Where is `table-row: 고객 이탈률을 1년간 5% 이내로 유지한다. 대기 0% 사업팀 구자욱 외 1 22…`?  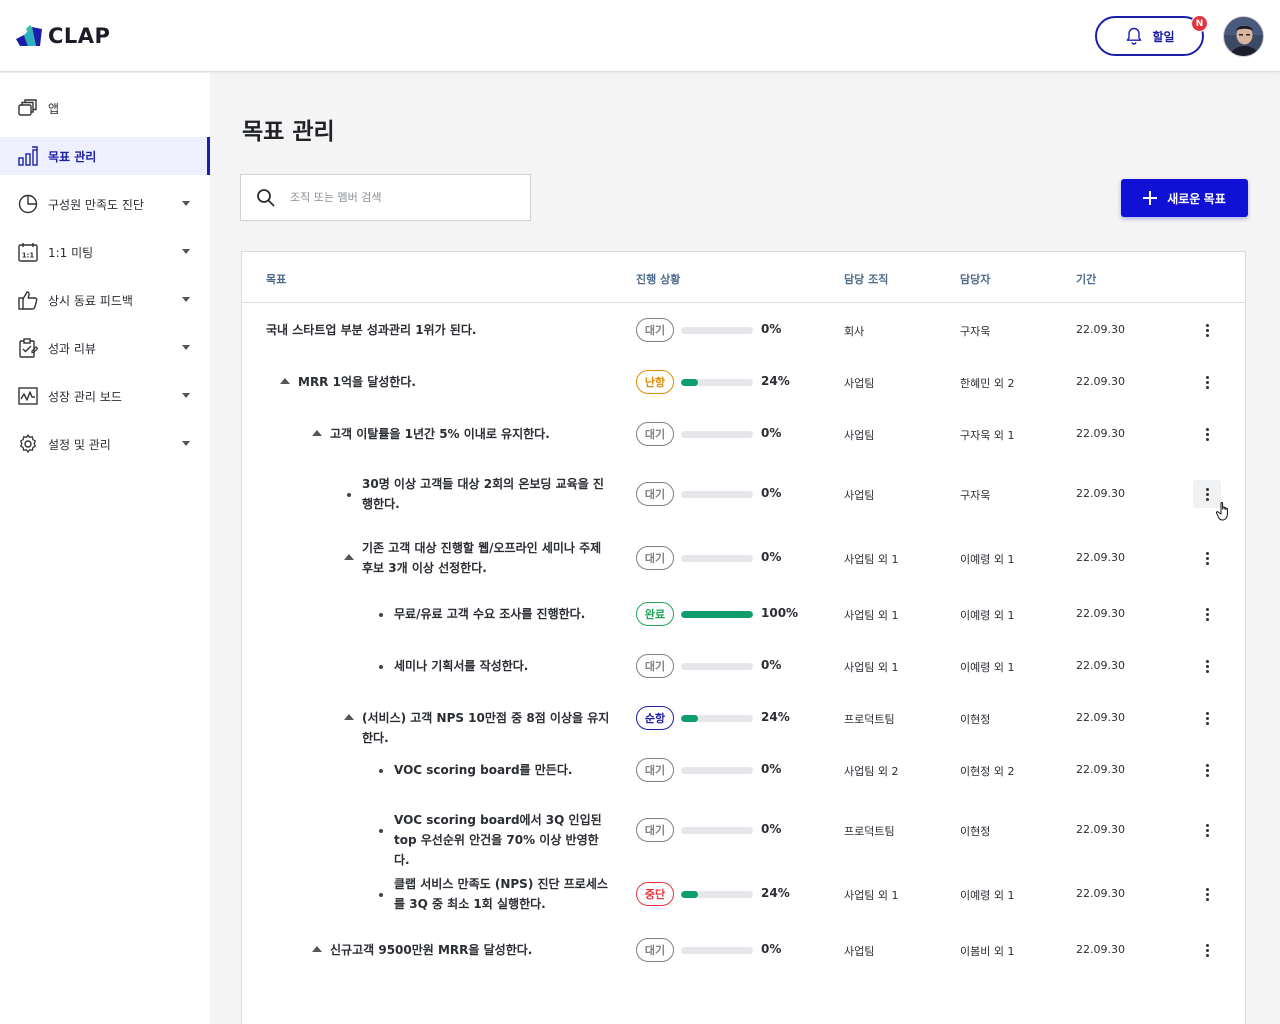 table-row: 고객 이탈률을 1년간 5% 이내로 유지한다. 대기 0% 사업팀 구자욱 외 1 22… is located at coordinates (743, 434).